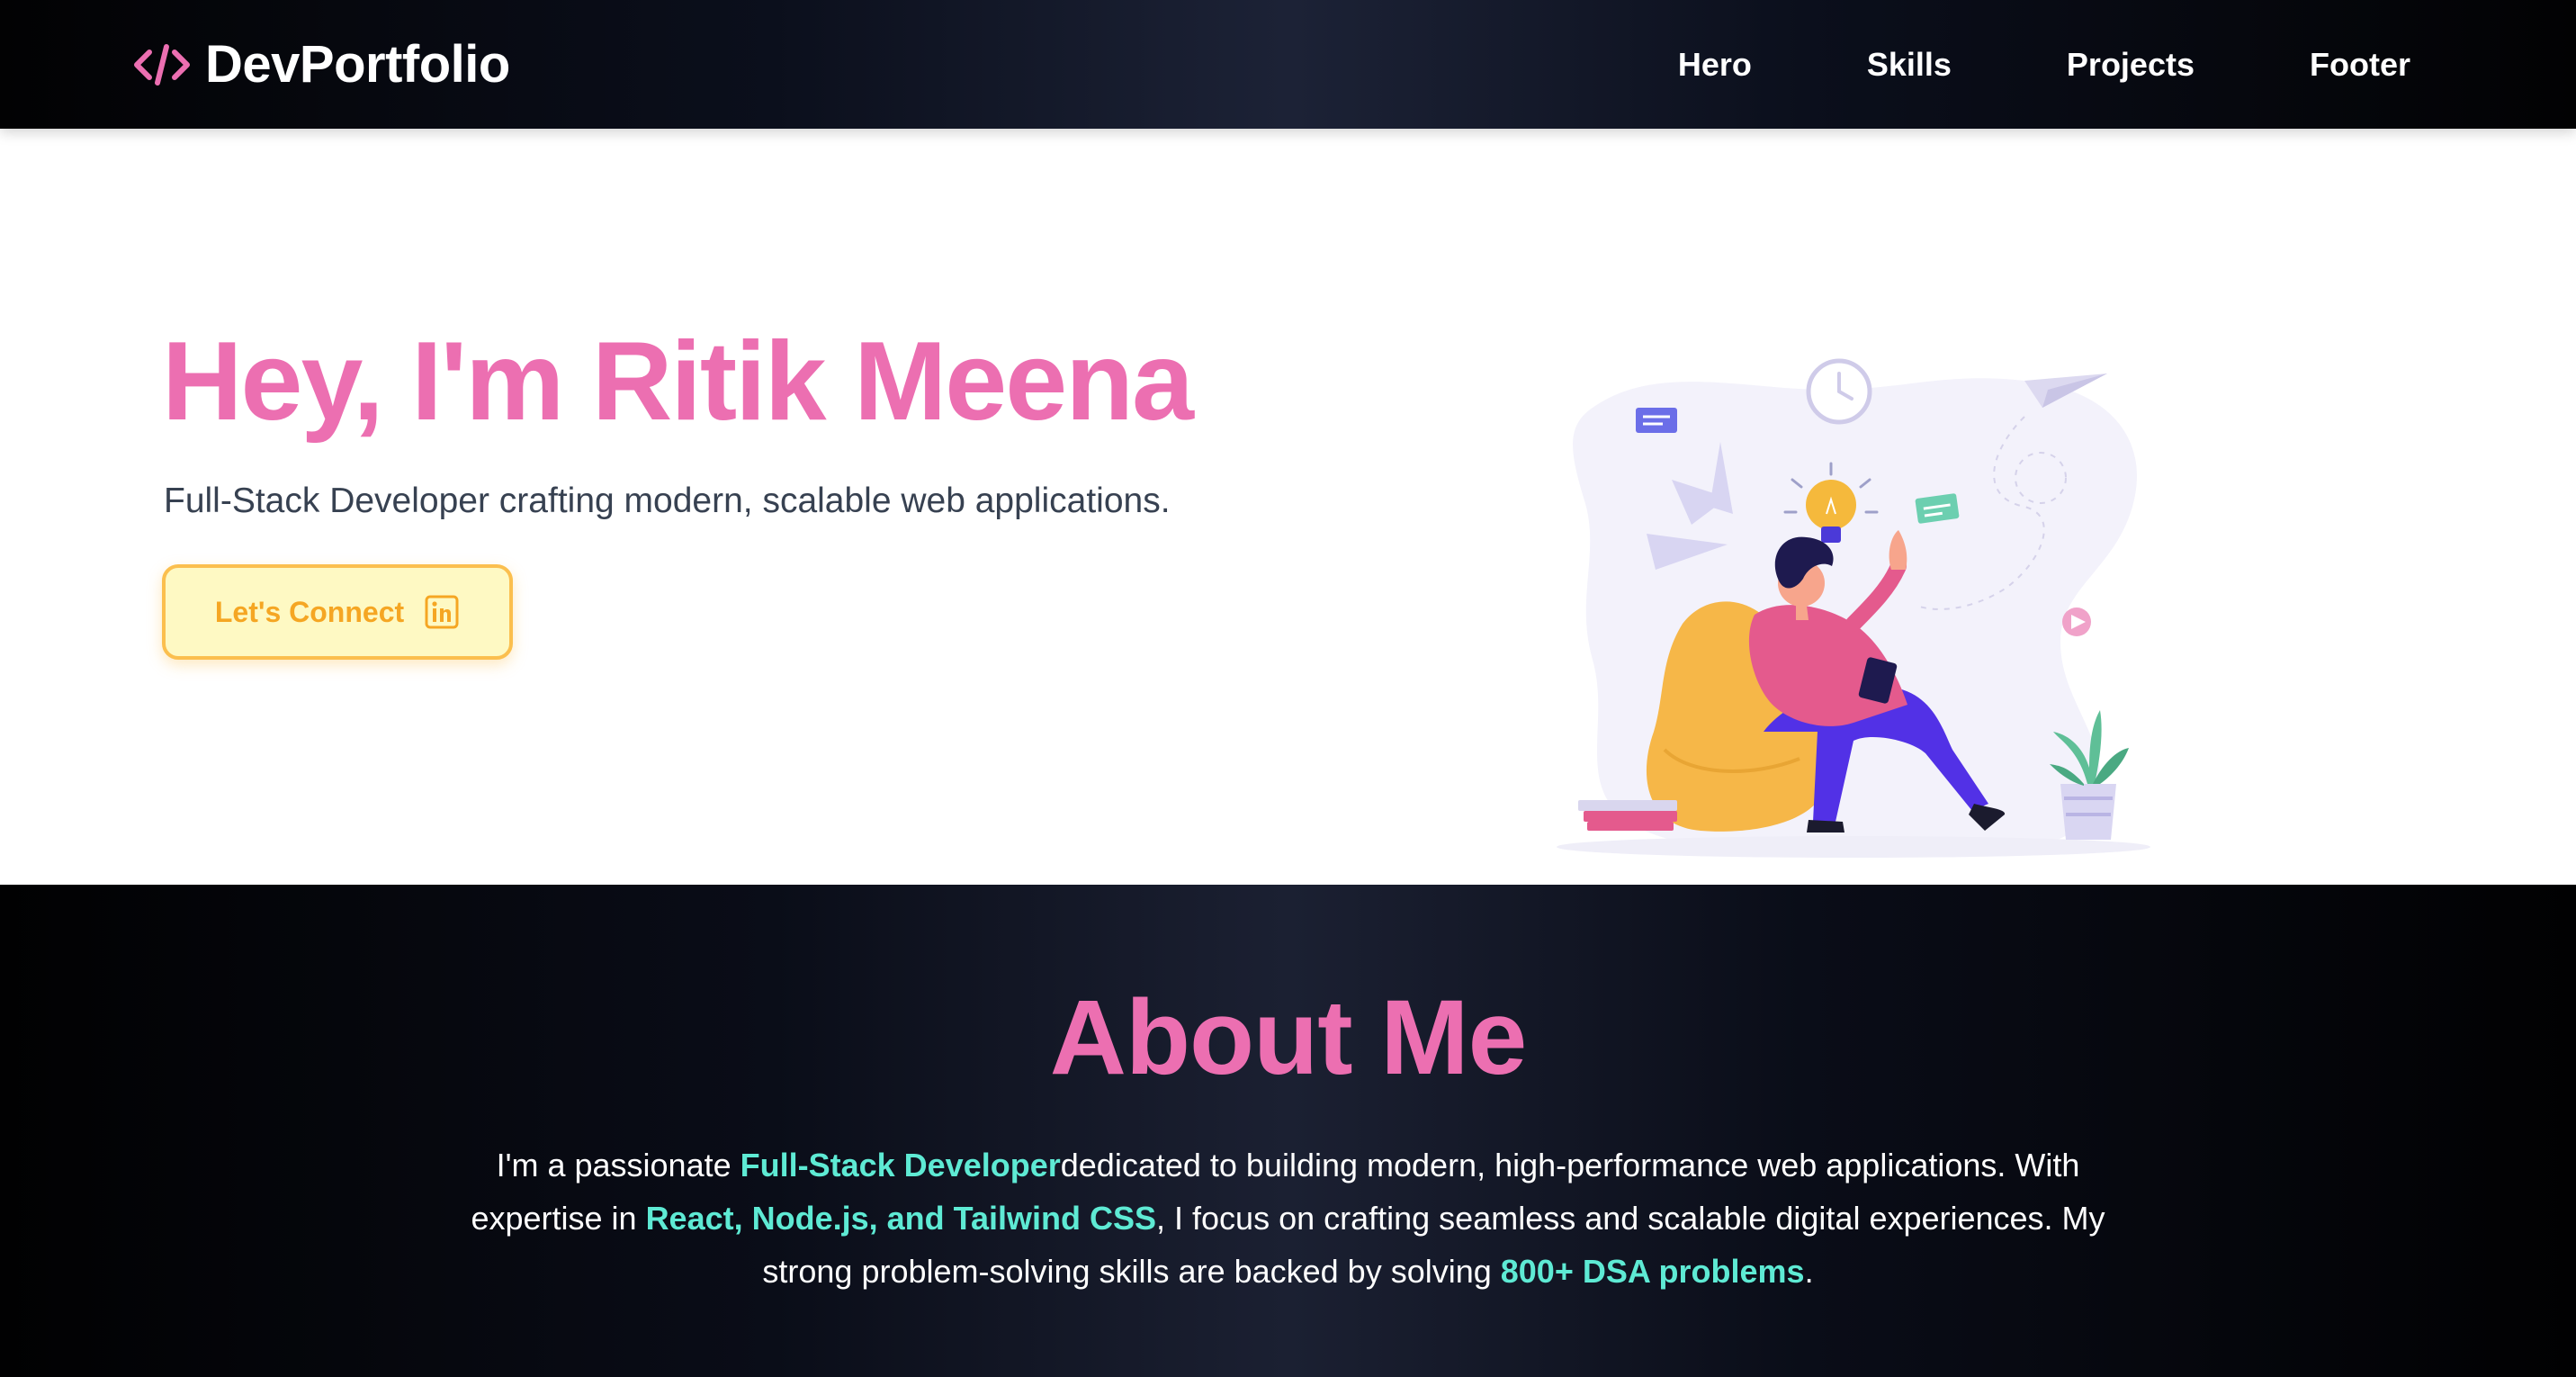 The height and width of the screenshot is (1377, 2576). What do you see at coordinates (901, 1218) in the screenshot?
I see `highlight-tech-stack: React, Node.js, and Tailwind CSS` at bounding box center [901, 1218].